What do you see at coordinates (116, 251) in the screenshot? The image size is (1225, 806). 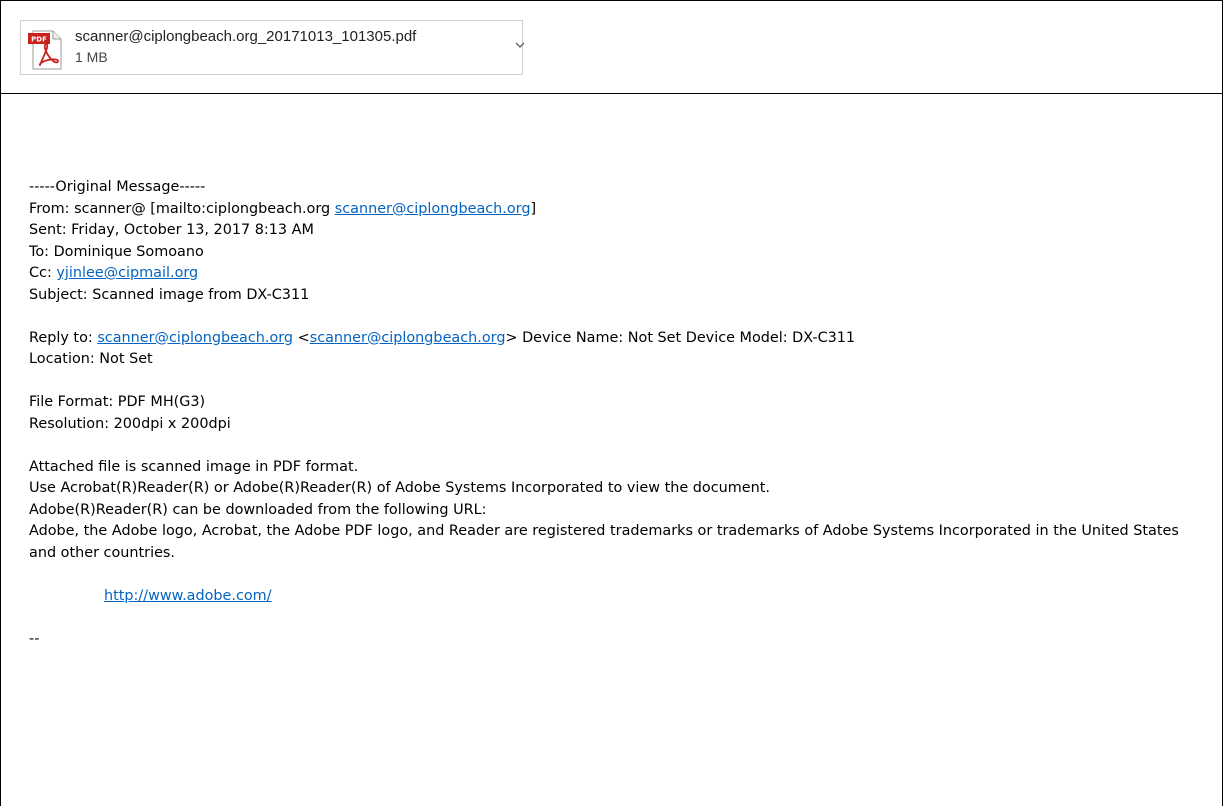 I see `to-line: To: Dominique Somoano` at bounding box center [116, 251].